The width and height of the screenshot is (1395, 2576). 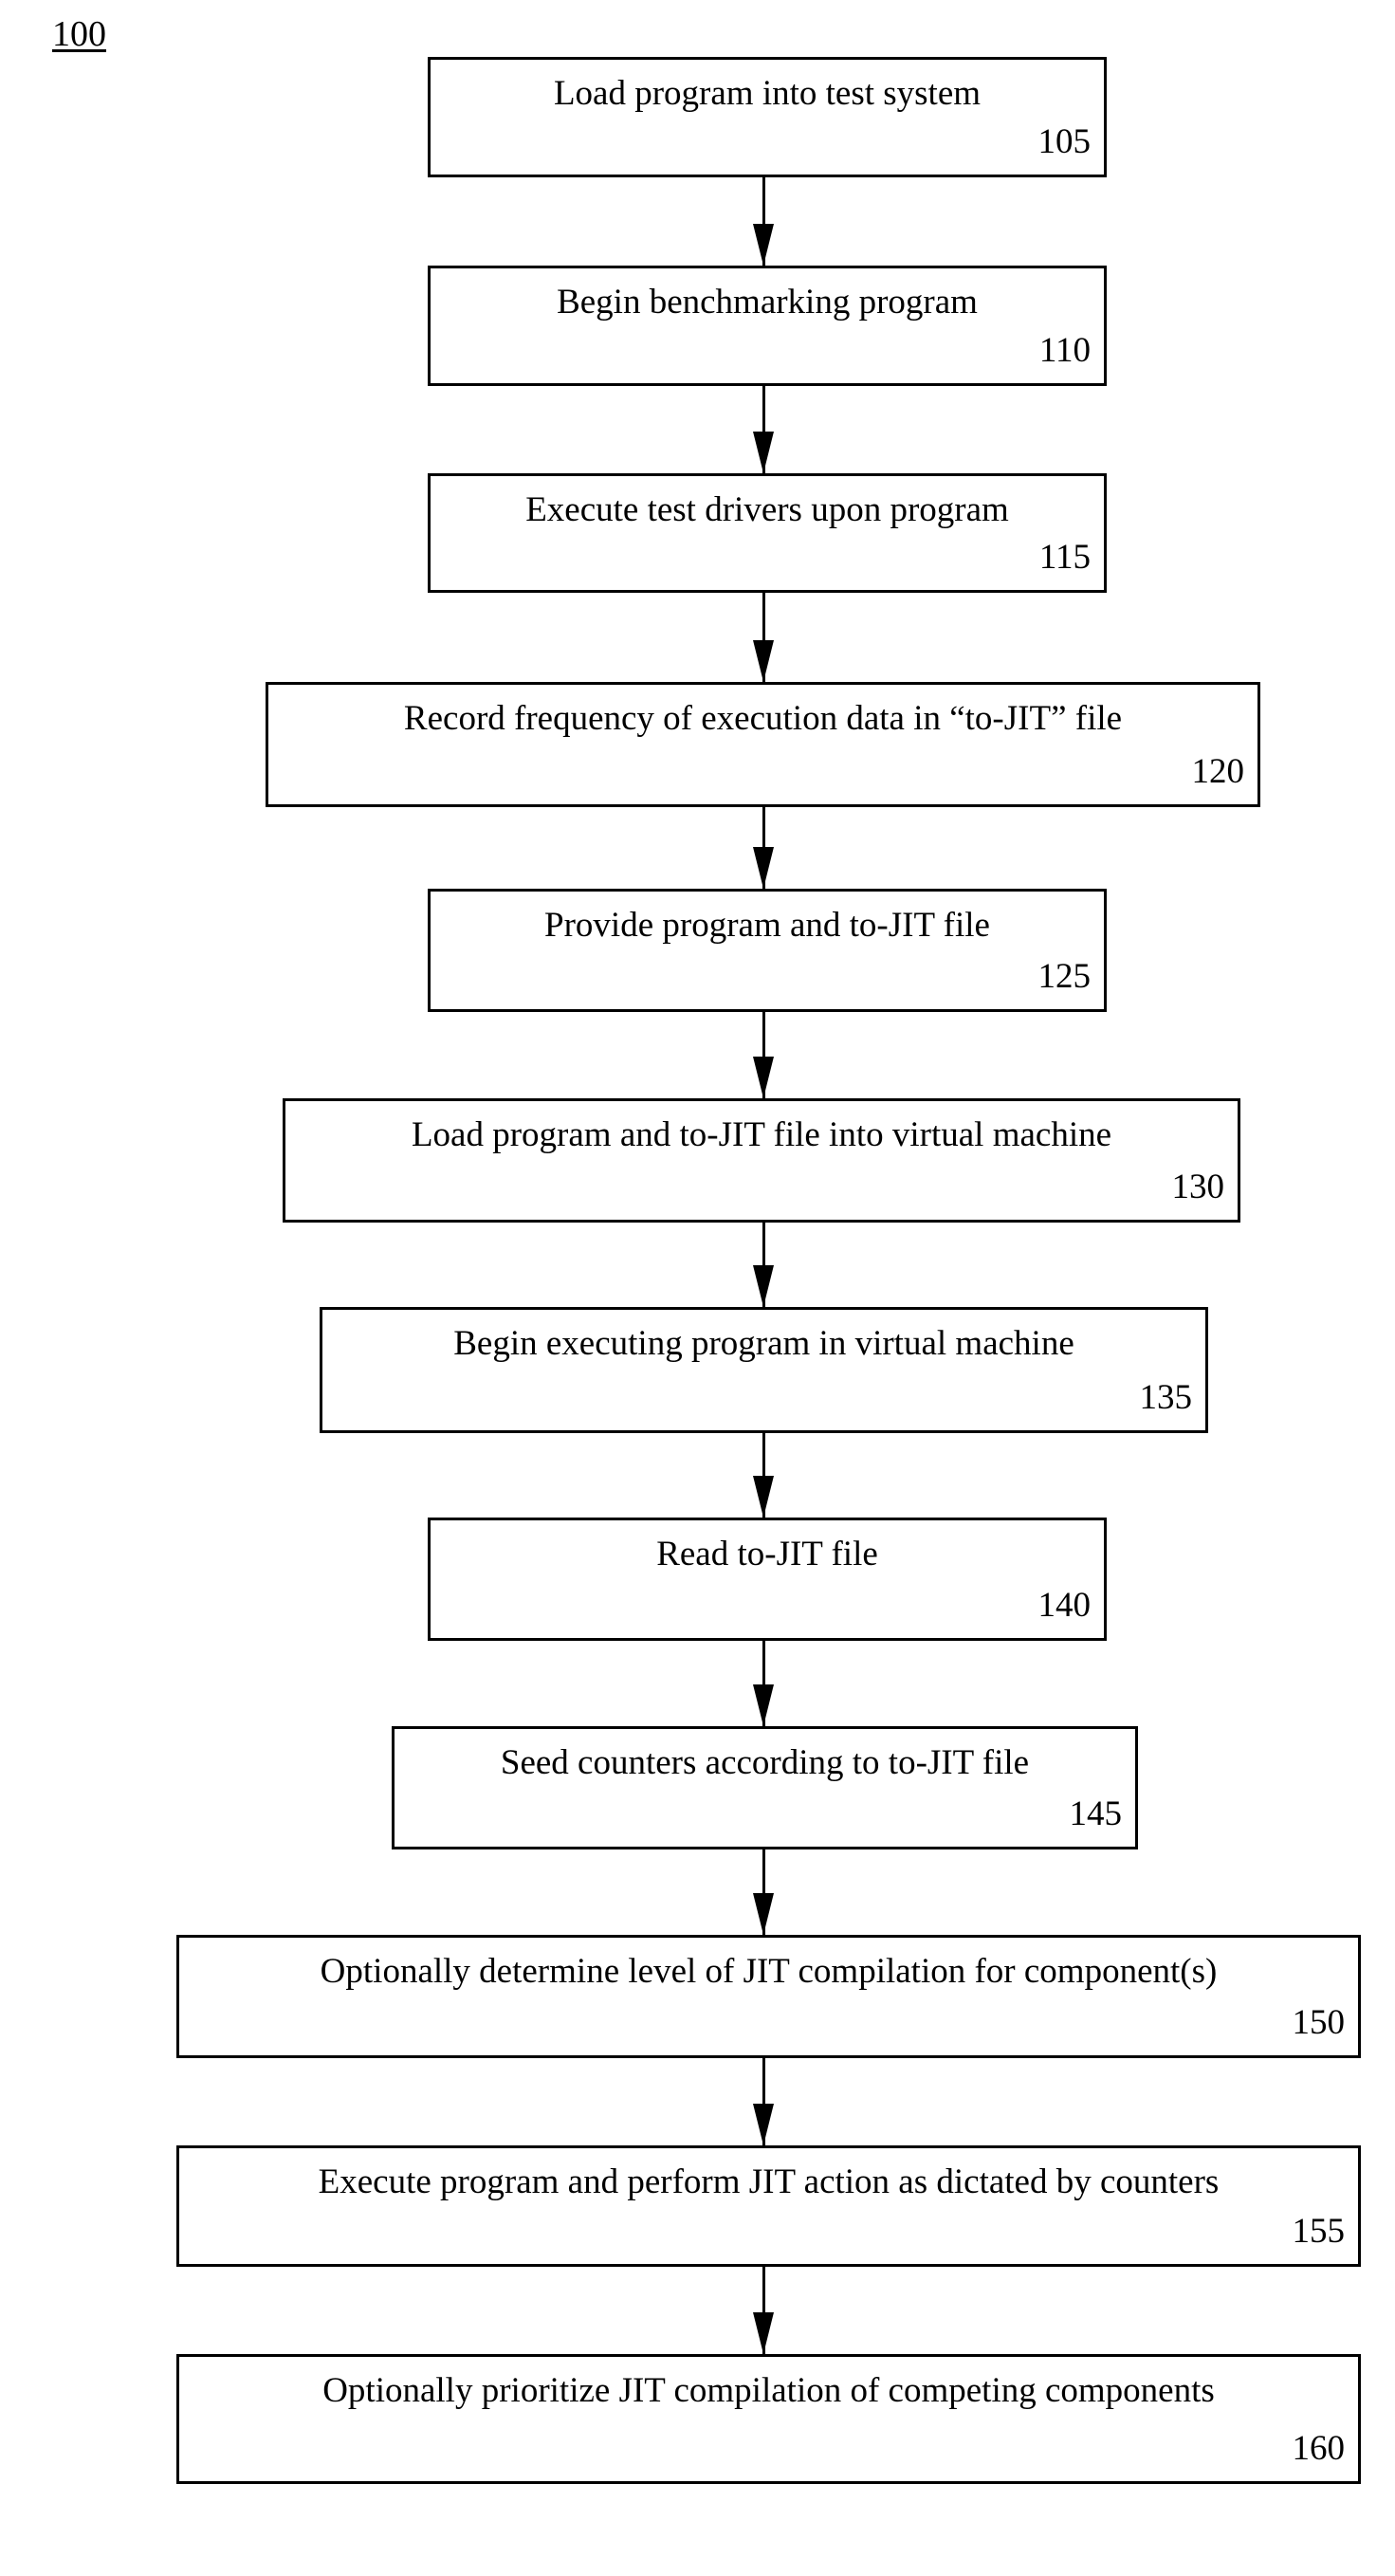 I want to click on step-ref: 130, so click(x=1198, y=1187).